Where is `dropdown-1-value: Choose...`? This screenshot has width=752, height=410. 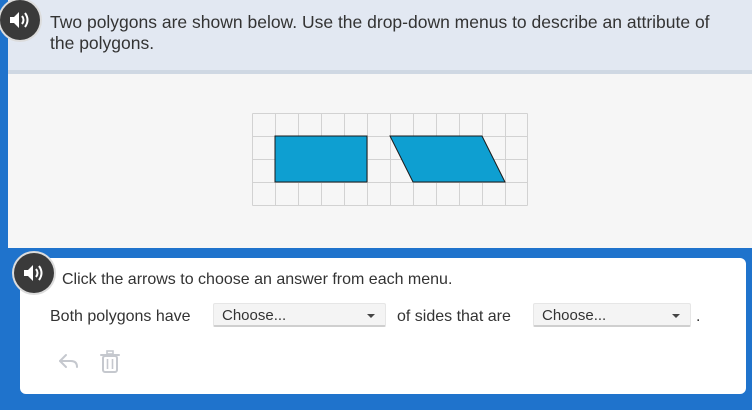
dropdown-1-value: Choose... is located at coordinates (254, 315).